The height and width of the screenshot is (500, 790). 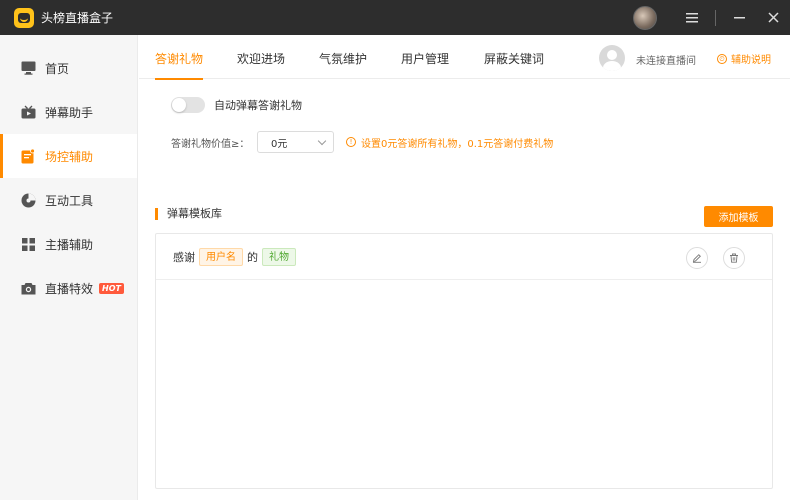 I want to click on sidebar-item-label: 场控辅助, so click(x=69, y=156).